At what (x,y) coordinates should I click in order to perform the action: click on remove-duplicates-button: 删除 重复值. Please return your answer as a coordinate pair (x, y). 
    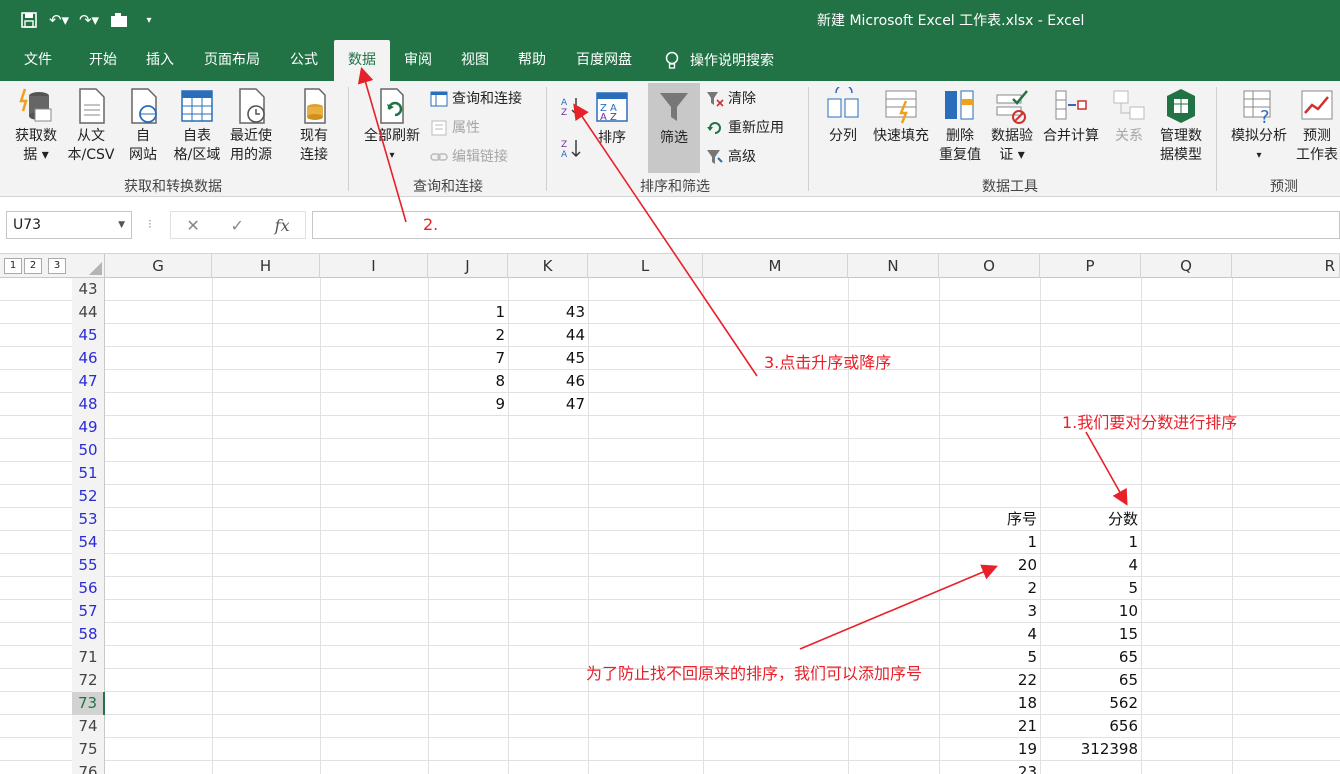
    Looking at the image, I should click on (960, 126).